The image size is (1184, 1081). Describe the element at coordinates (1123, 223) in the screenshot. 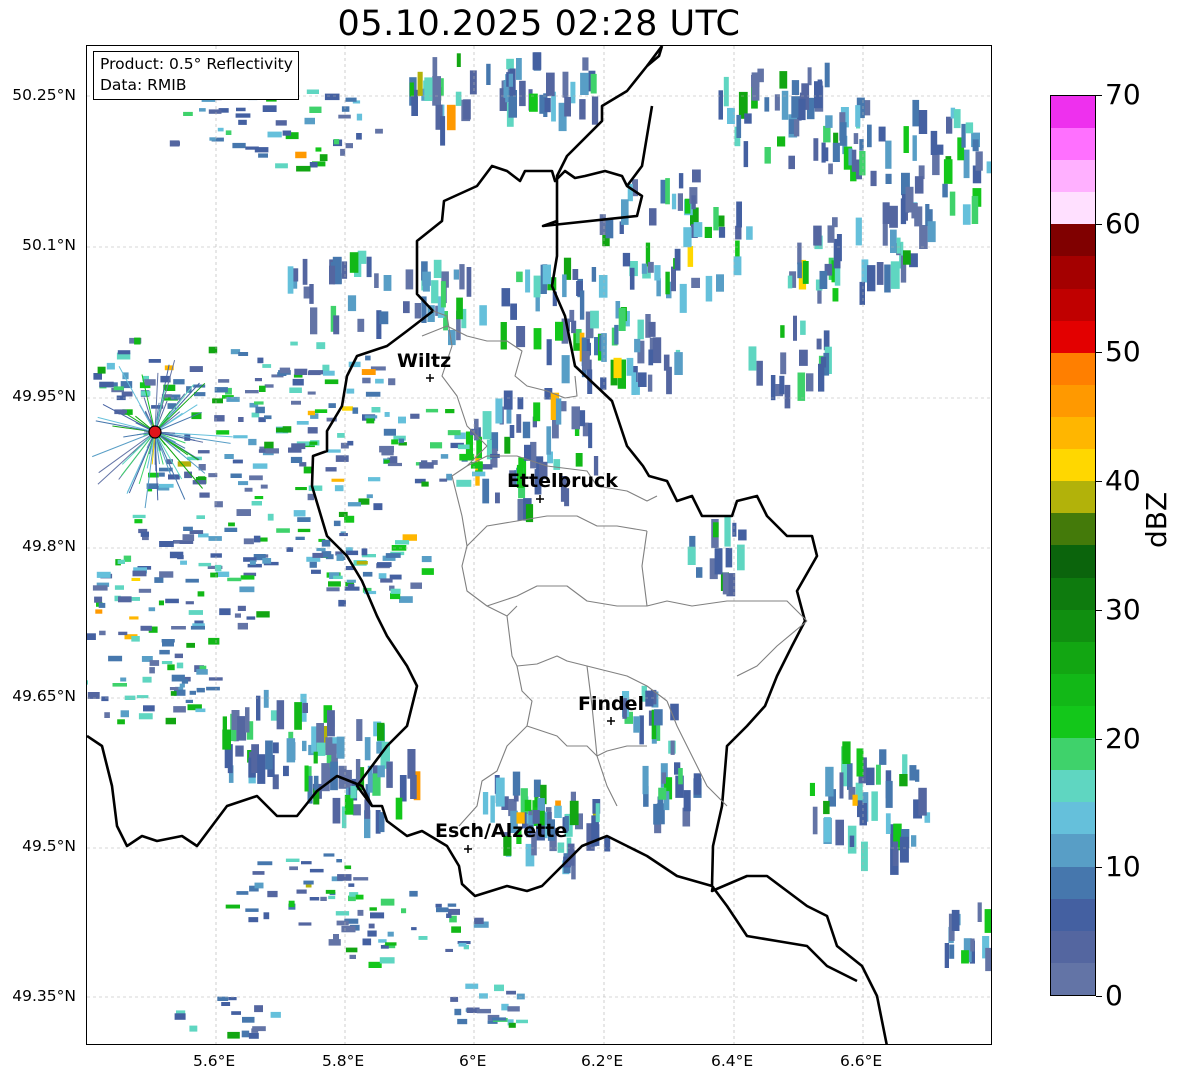

I see `colorbar-label-60: 60` at that location.